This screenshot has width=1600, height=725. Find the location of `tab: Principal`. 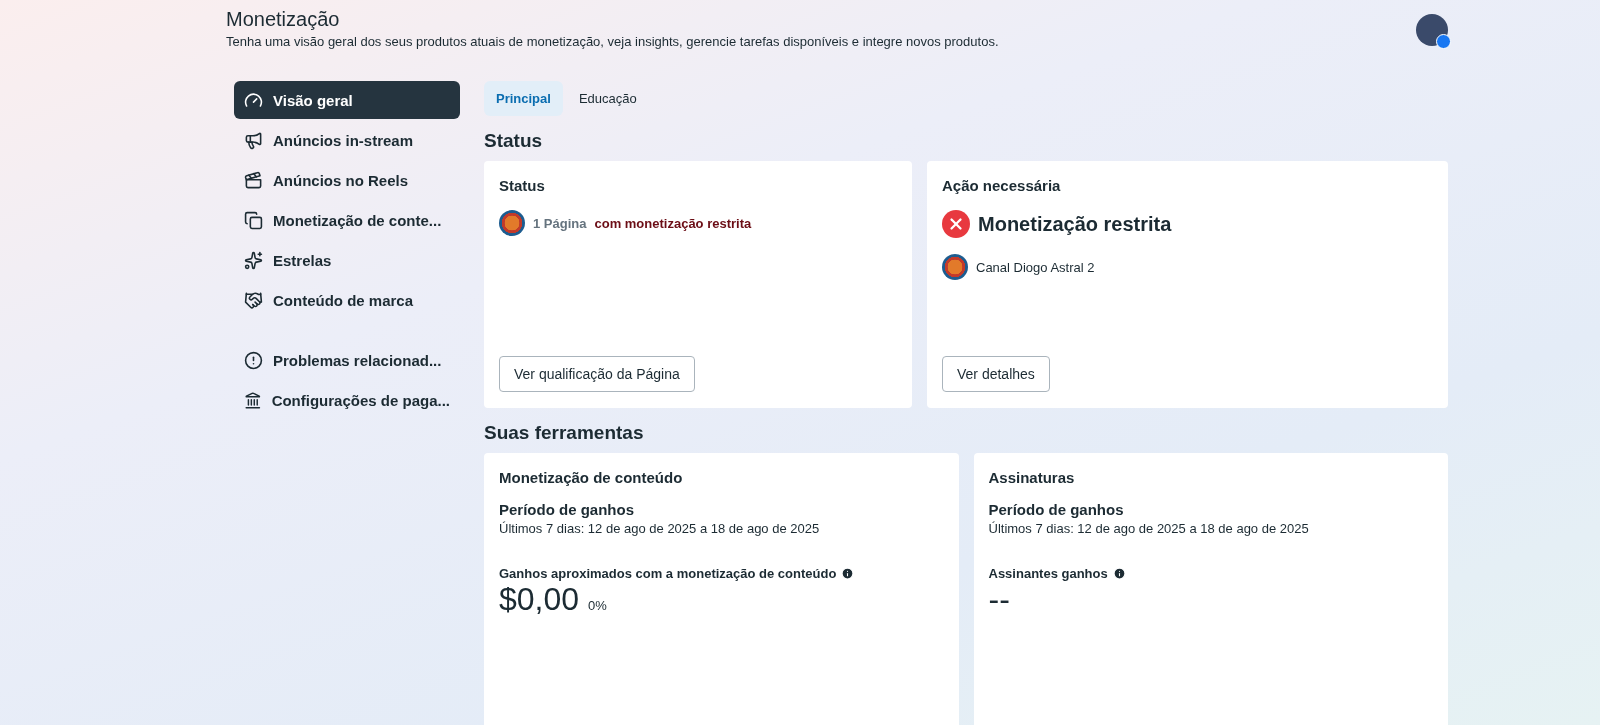

tab: Principal is located at coordinates (523, 98).